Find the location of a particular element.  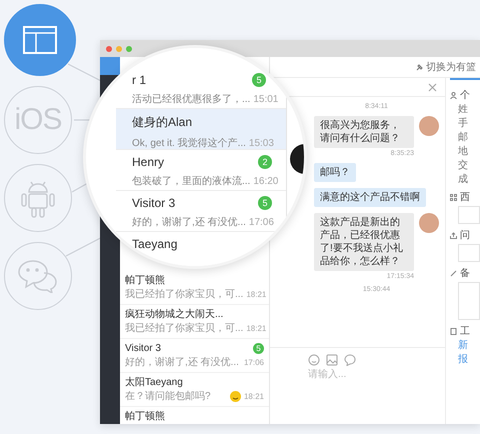

message-bubble: 满意的这个产品不错啊 is located at coordinates (370, 197).